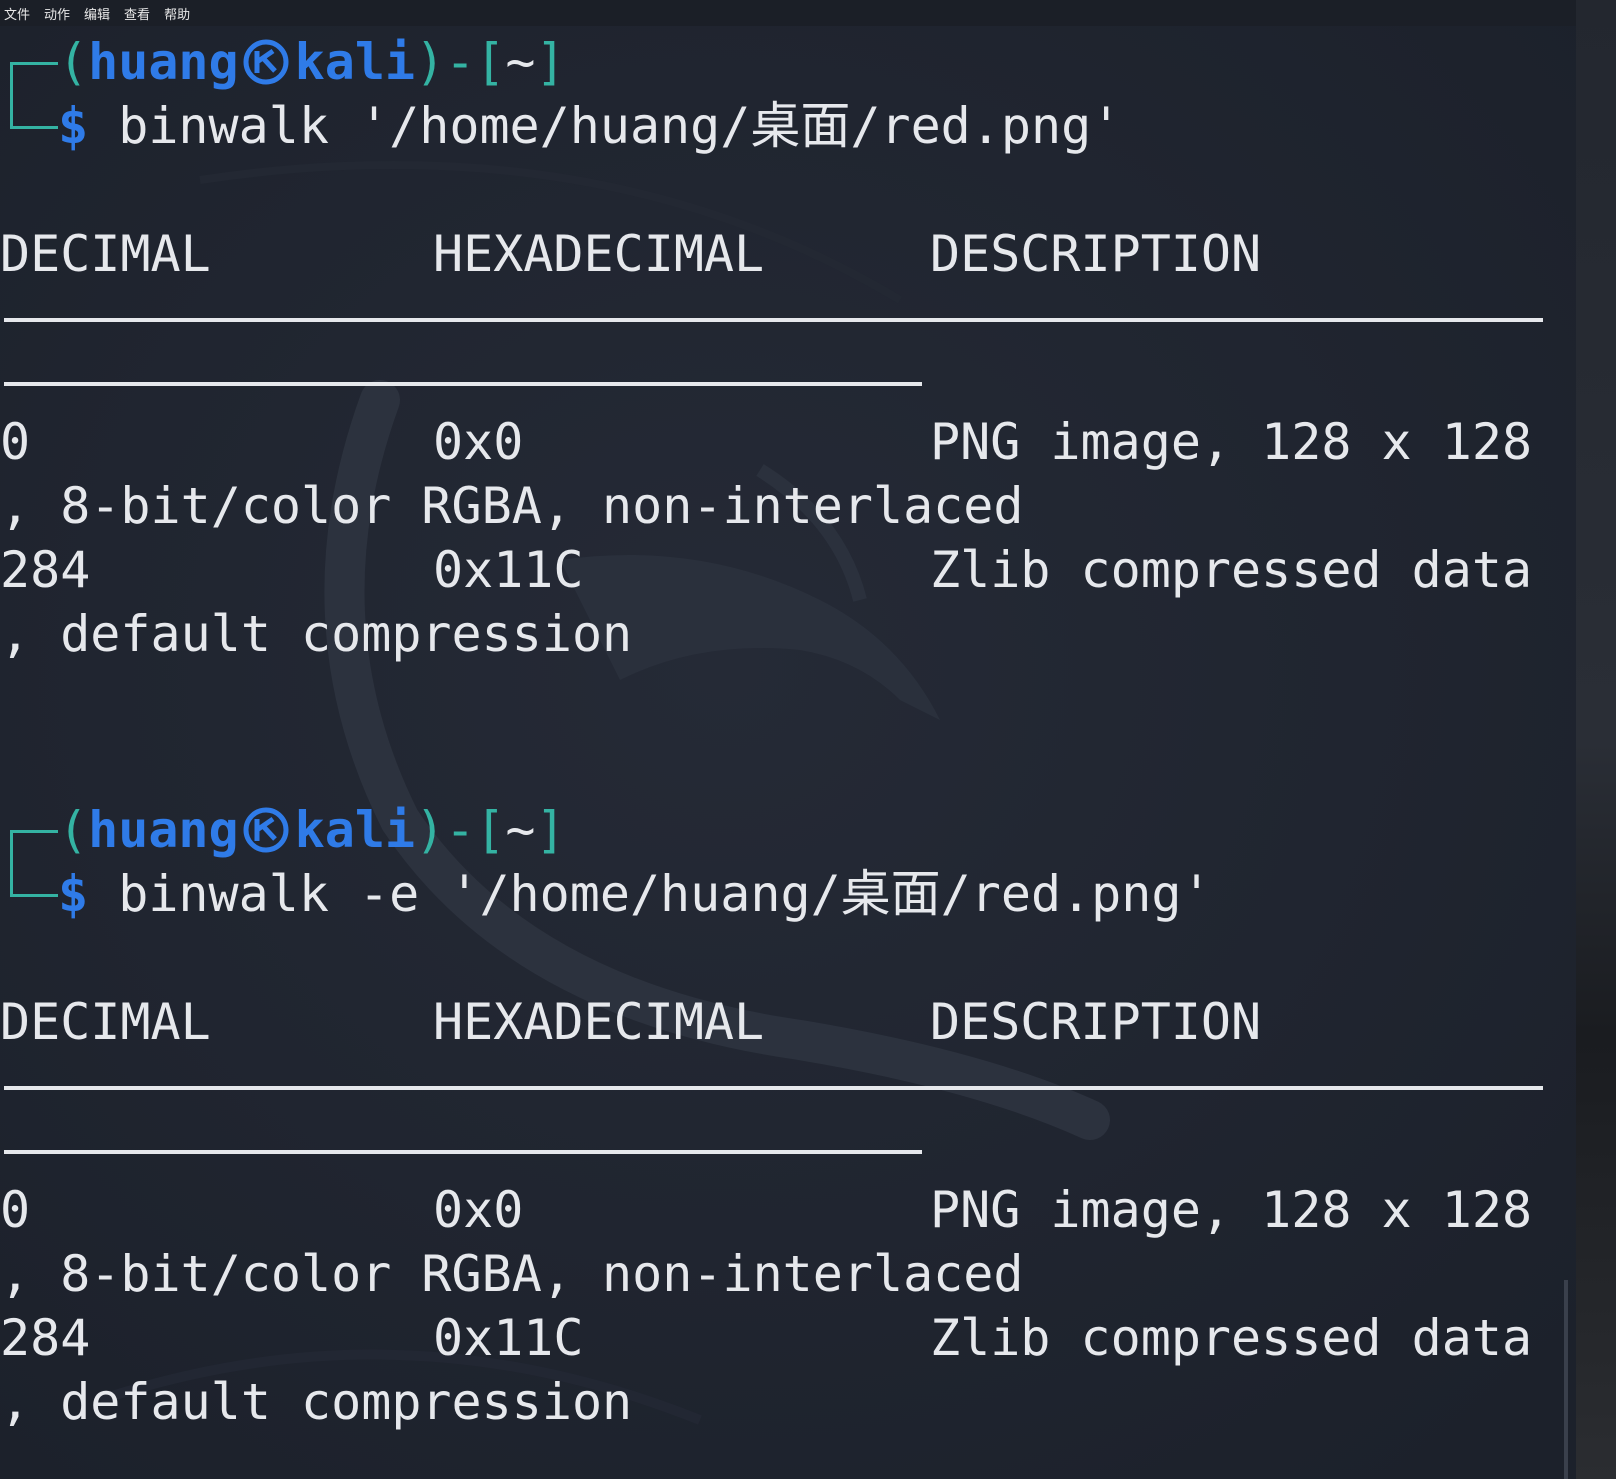  I want to click on menu-file: 文件, so click(17, 13).